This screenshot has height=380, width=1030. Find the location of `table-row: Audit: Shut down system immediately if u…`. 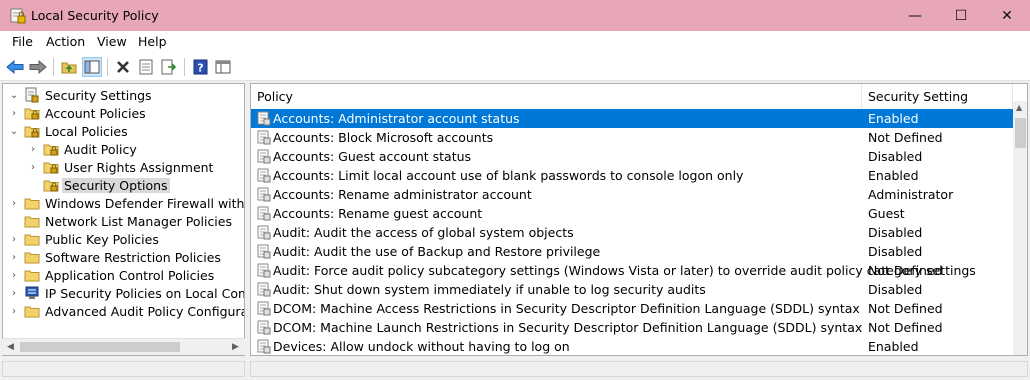

table-row: Audit: Shut down system immediately if u… is located at coordinates (632, 289).